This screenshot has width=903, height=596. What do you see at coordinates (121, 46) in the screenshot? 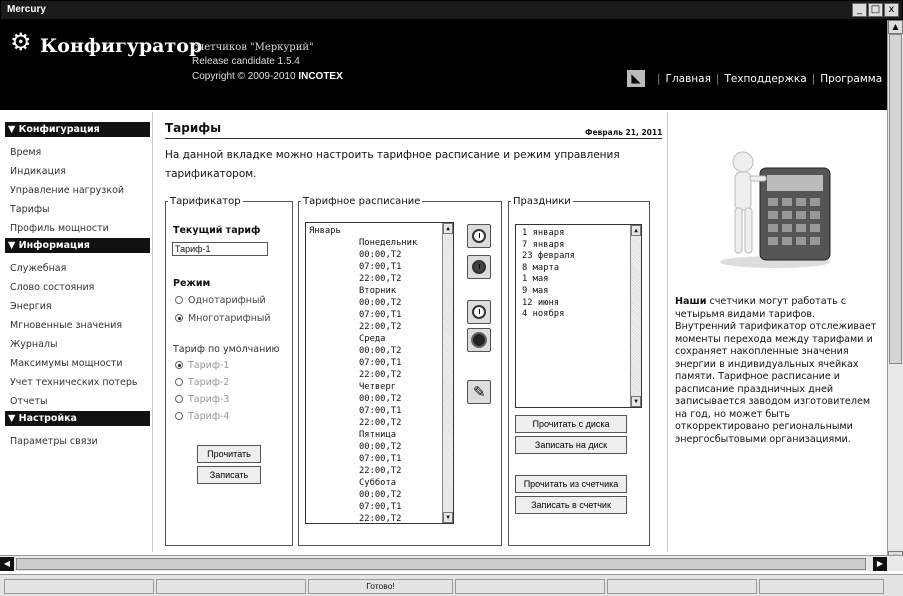
I see `brand-title: Конфигуратор` at bounding box center [121, 46].